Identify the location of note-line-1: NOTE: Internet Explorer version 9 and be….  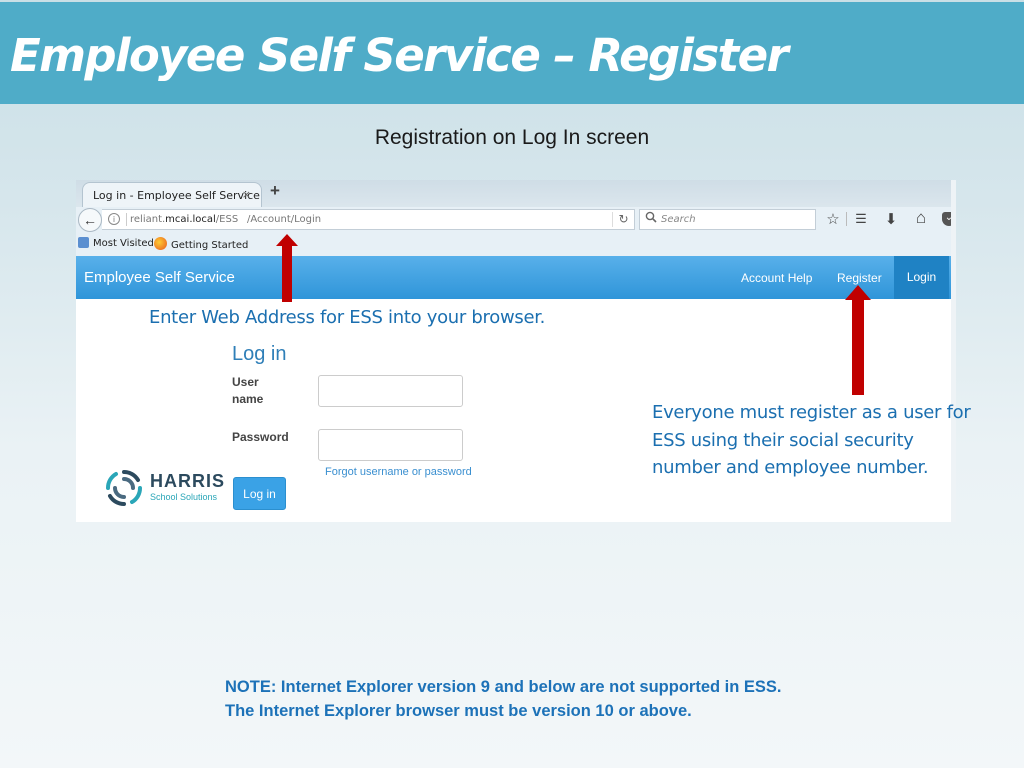
(503, 687).